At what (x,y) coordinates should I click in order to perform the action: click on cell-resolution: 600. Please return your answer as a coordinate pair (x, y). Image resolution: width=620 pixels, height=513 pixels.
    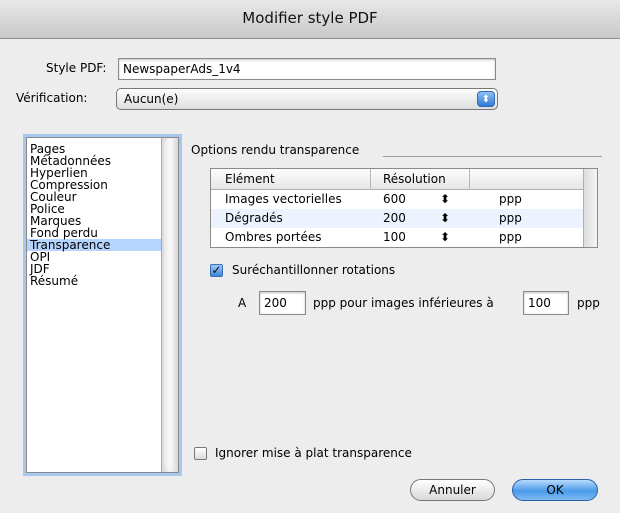
    Looking at the image, I should click on (394, 199).